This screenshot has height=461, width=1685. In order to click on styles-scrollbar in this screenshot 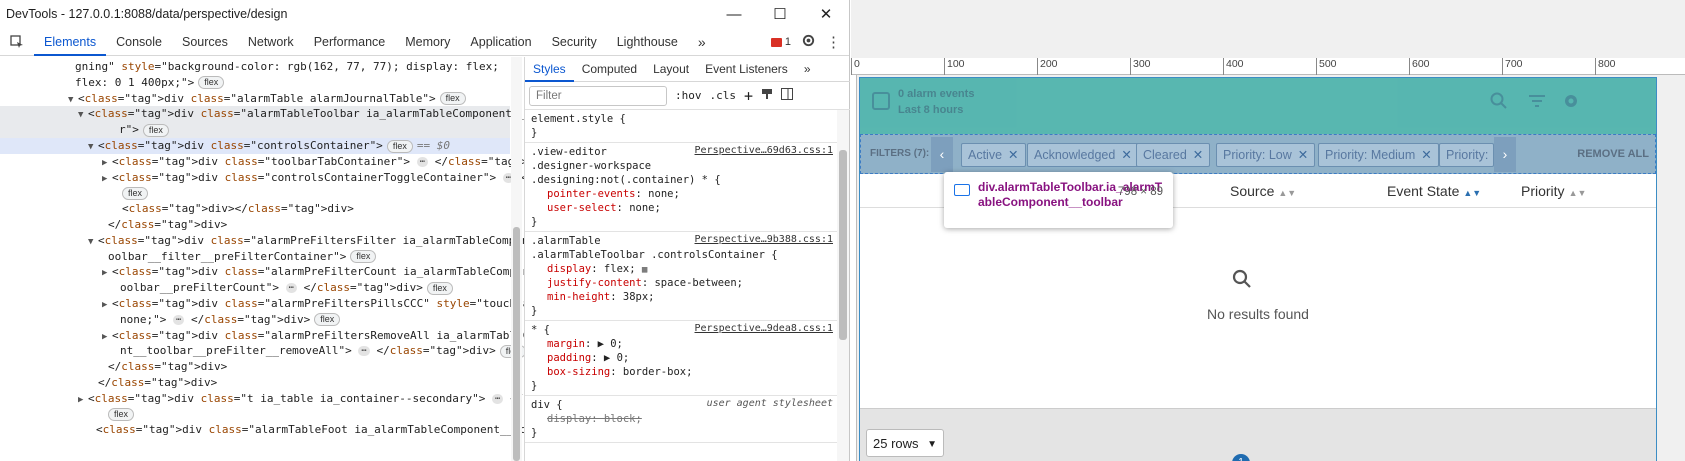, I will do `click(843, 285)`.